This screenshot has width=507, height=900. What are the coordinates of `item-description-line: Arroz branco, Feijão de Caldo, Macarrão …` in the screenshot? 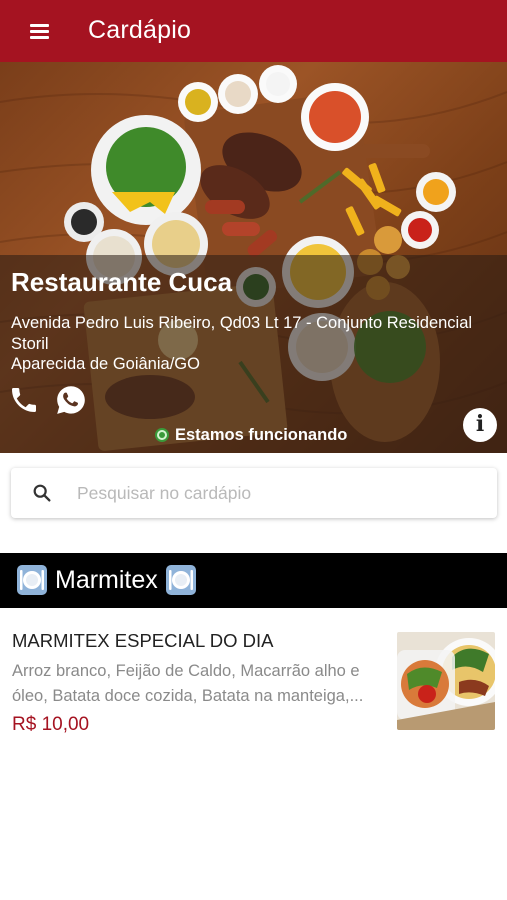 It's located at (186, 671).